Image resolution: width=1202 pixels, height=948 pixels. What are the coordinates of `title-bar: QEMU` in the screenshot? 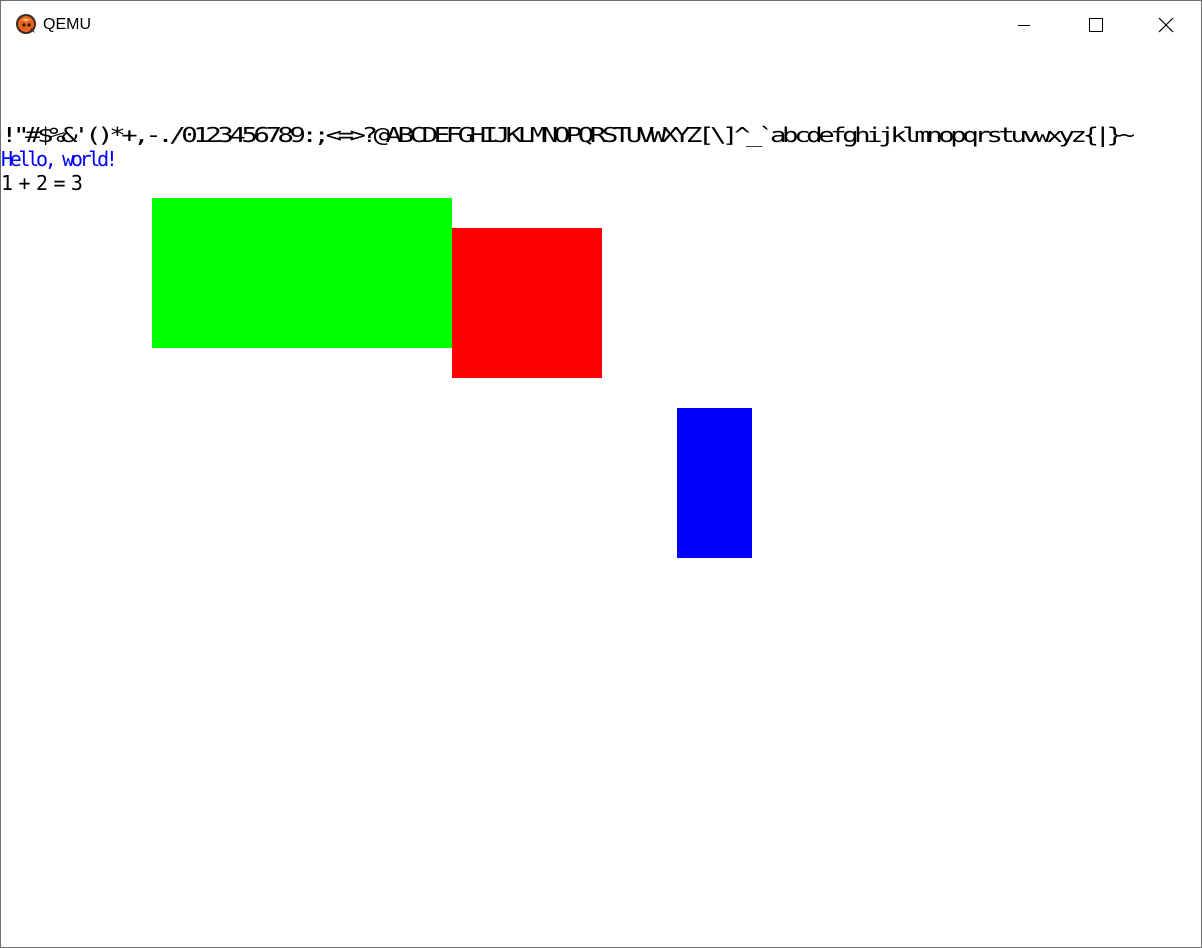 It's located at (601, 24).